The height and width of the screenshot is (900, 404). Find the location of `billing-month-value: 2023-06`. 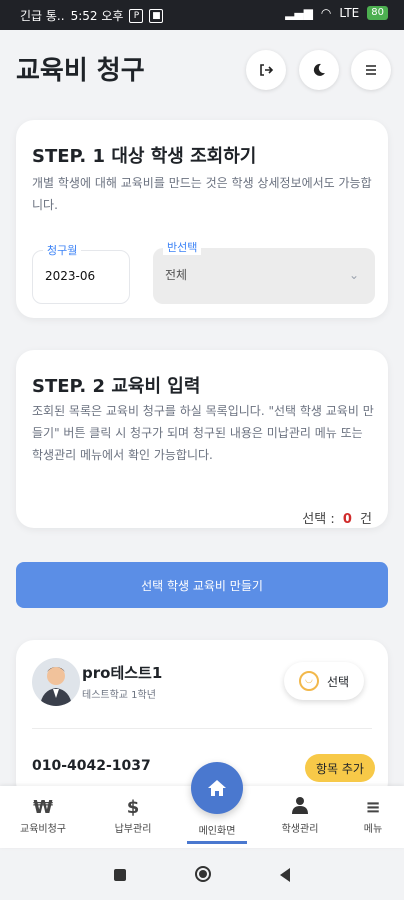

billing-month-value: 2023-06 is located at coordinates (70, 276).